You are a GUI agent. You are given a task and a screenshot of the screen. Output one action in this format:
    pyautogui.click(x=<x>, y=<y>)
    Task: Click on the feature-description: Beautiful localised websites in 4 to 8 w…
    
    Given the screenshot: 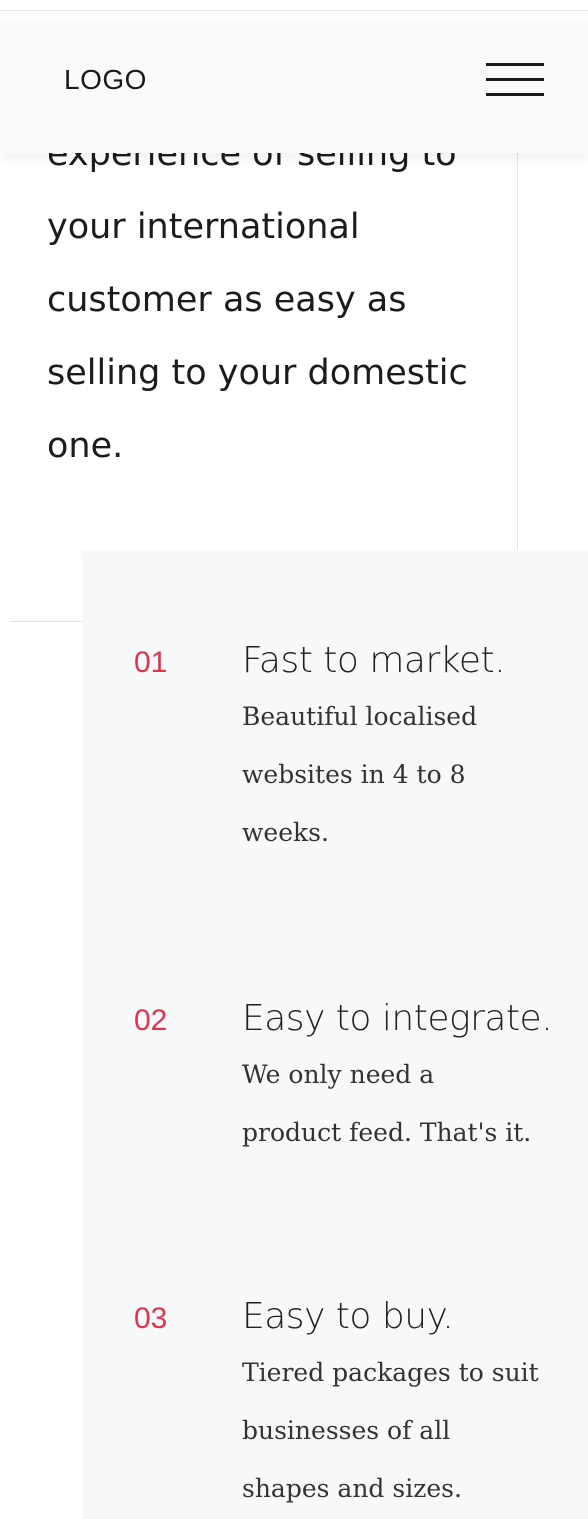 What is the action you would take?
    pyautogui.click(x=407, y=775)
    